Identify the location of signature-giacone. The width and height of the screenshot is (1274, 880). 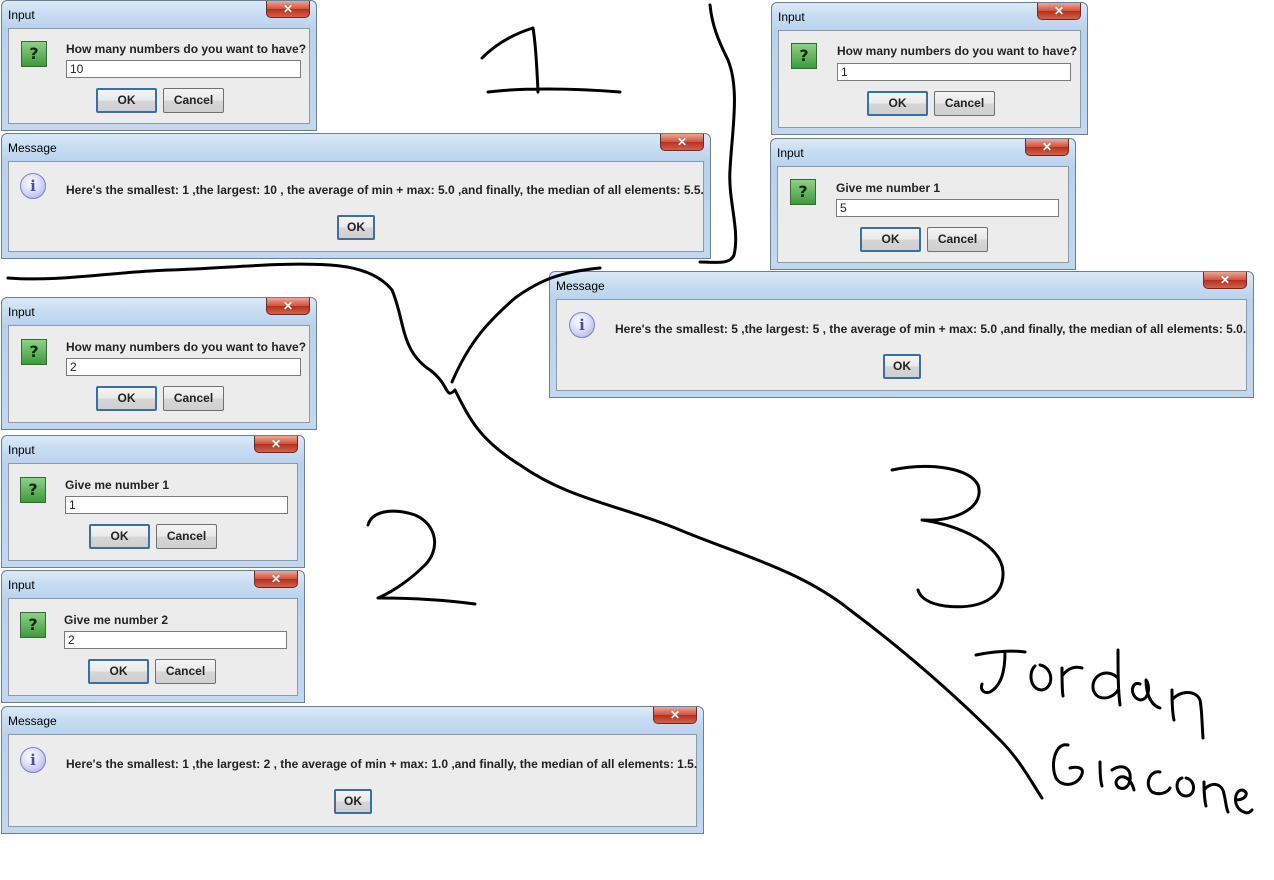
(1153, 779).